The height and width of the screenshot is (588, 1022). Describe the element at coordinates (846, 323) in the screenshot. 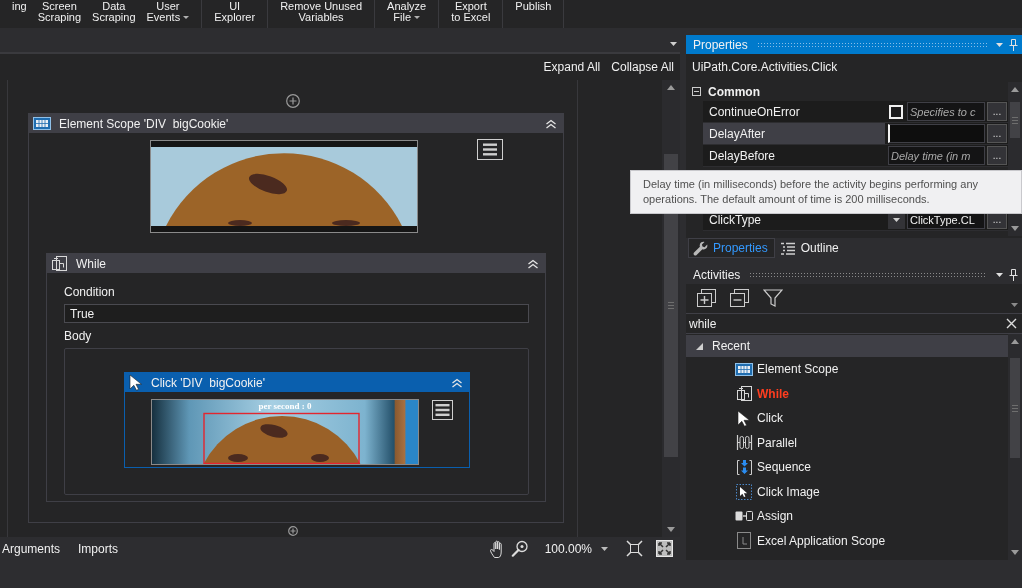

I see `search-field: while` at that location.